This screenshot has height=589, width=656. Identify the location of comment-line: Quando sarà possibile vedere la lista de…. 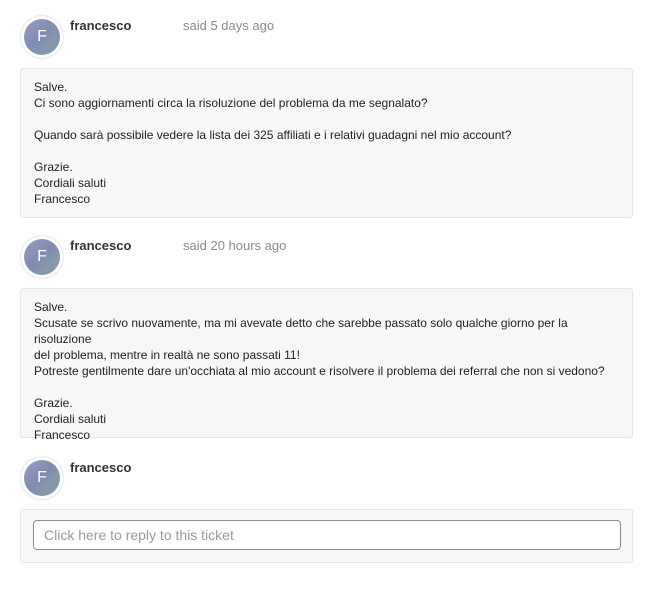
(273, 135).